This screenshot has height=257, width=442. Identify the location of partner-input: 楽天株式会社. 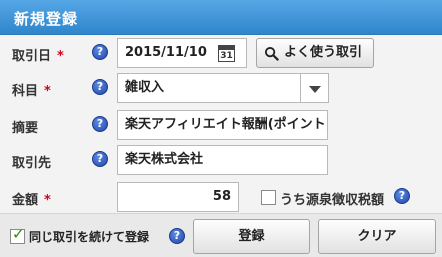
(222, 160).